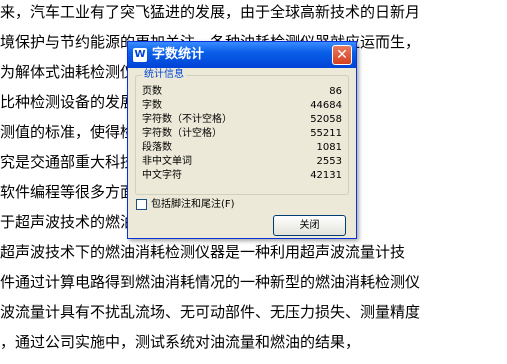  Describe the element at coordinates (242, 120) in the screenshot. I see `stat-row-chars-no-spaces: 字符数（不计空格） 52058` at that location.